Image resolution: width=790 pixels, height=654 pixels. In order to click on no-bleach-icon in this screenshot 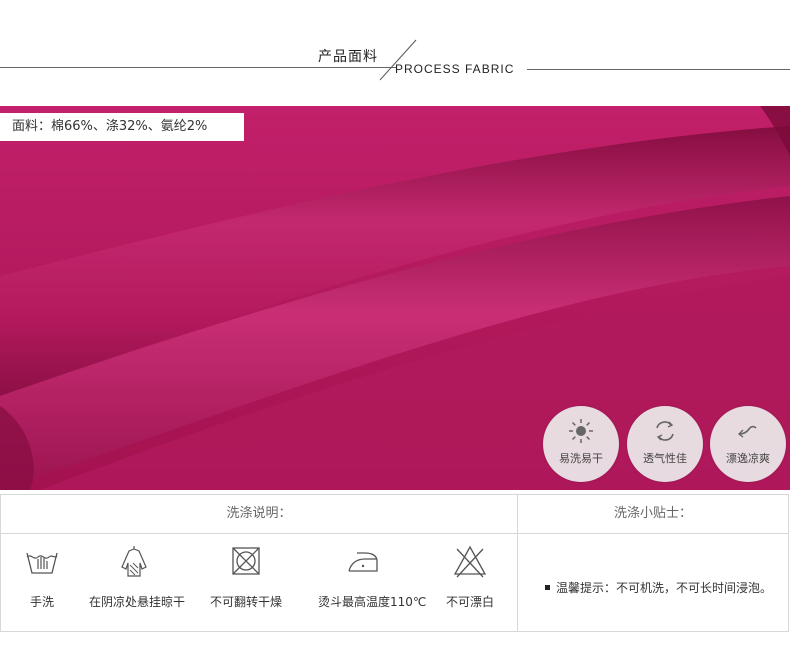, I will do `click(470, 561)`.